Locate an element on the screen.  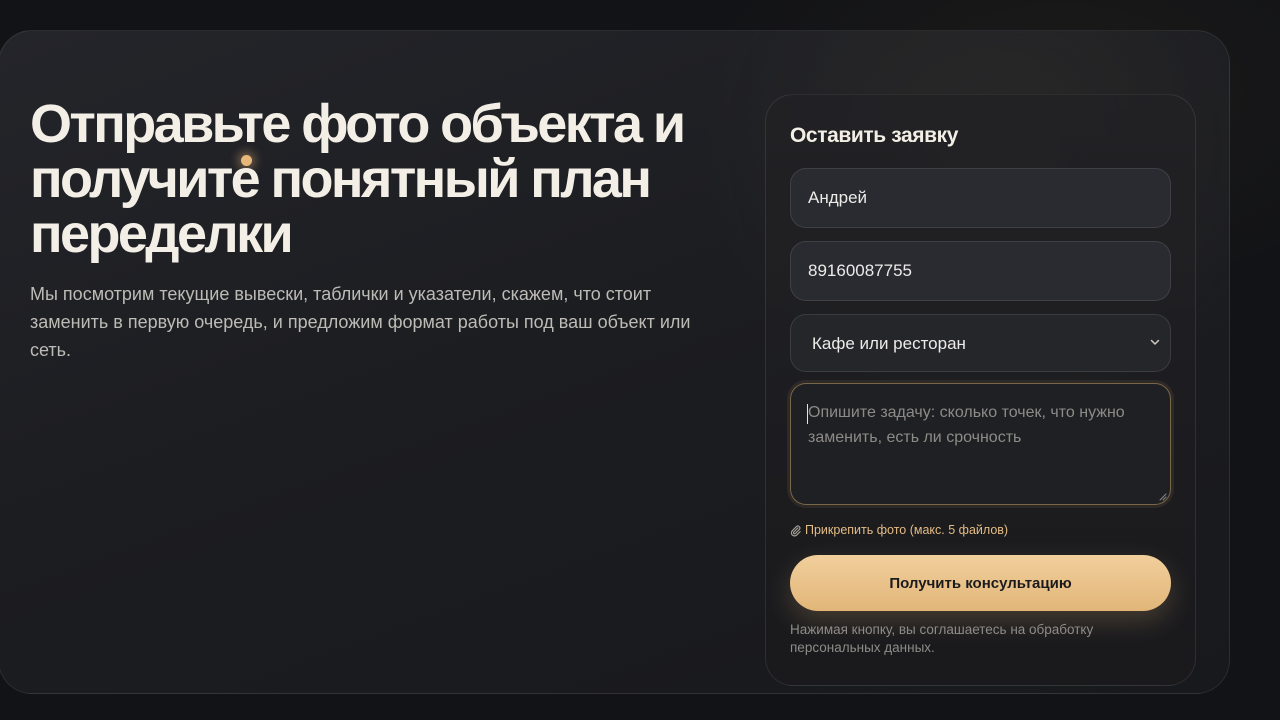
task-textarea-wrapper is located at coordinates (980, 444).